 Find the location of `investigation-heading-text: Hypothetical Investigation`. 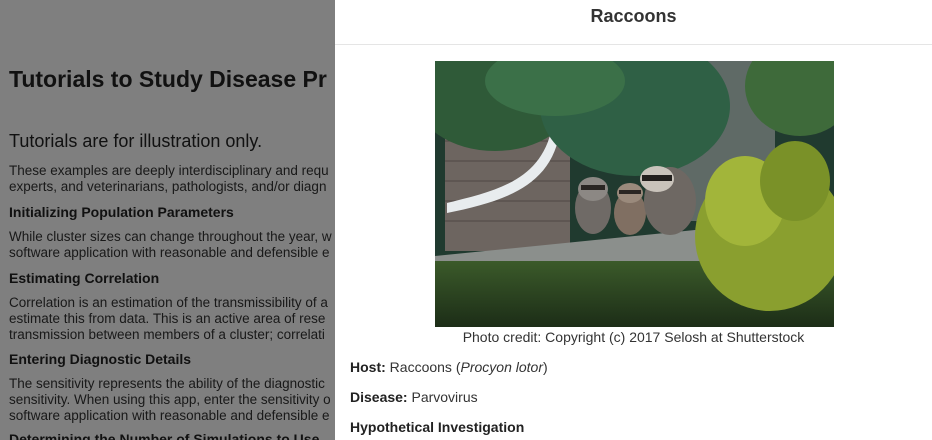

investigation-heading-text: Hypothetical Investigation is located at coordinates (437, 427).